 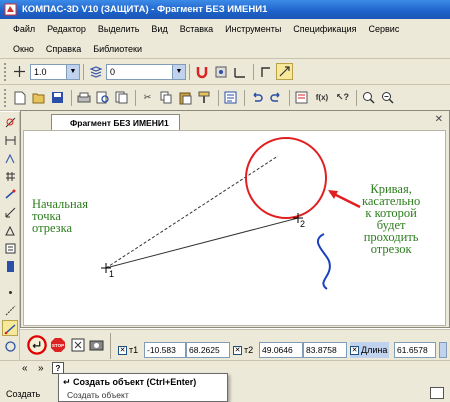 I want to click on designations-icon, so click(x=10, y=158).